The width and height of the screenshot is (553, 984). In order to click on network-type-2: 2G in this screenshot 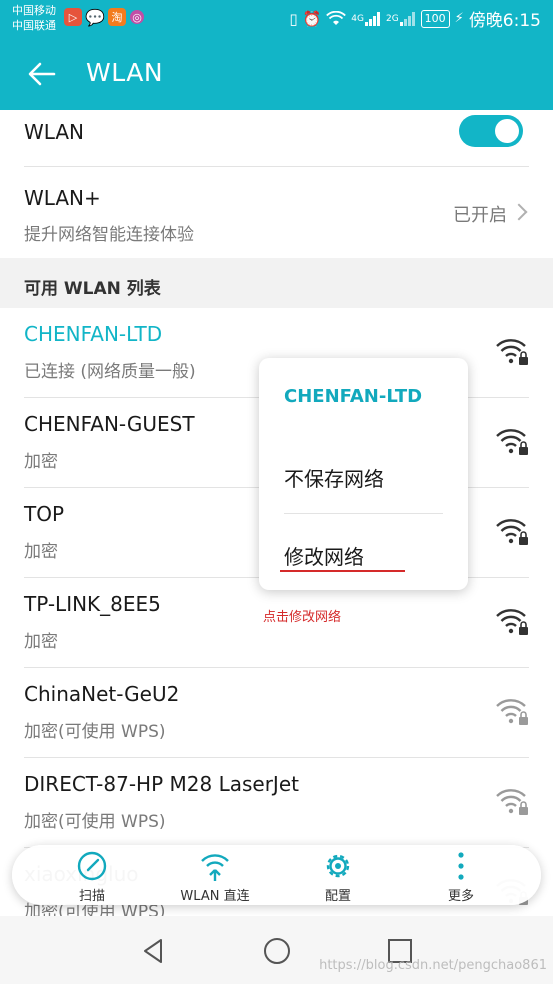, I will do `click(392, 18)`.